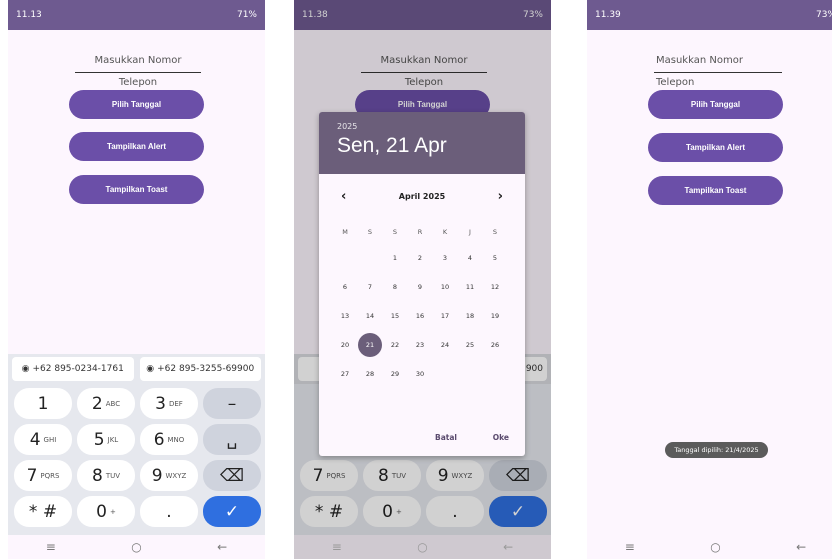 This screenshot has width=832, height=559. Describe the element at coordinates (445, 258) in the screenshot. I see `calendar-day: 3` at that location.